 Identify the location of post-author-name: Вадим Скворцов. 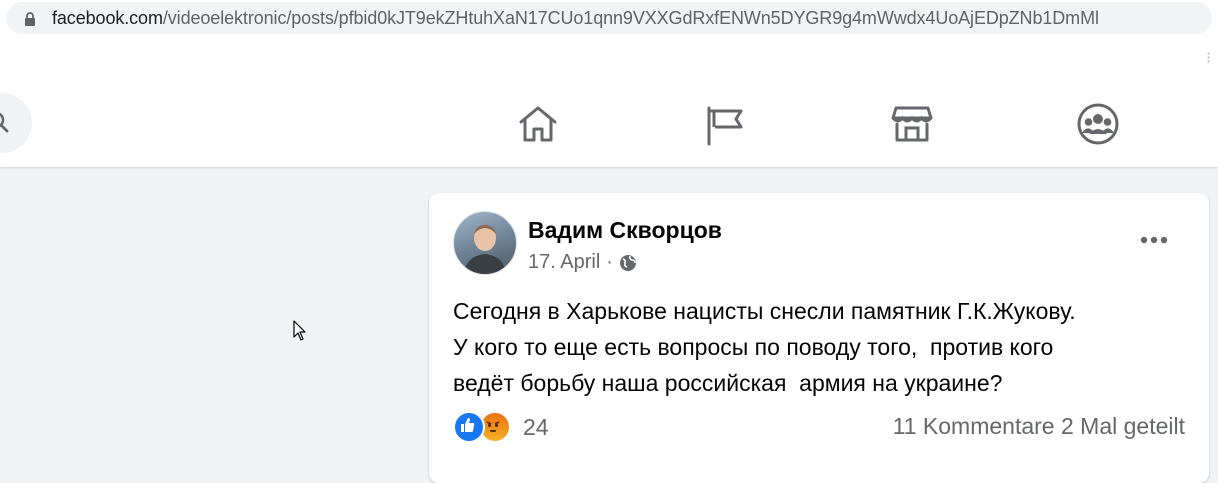
(625, 230).